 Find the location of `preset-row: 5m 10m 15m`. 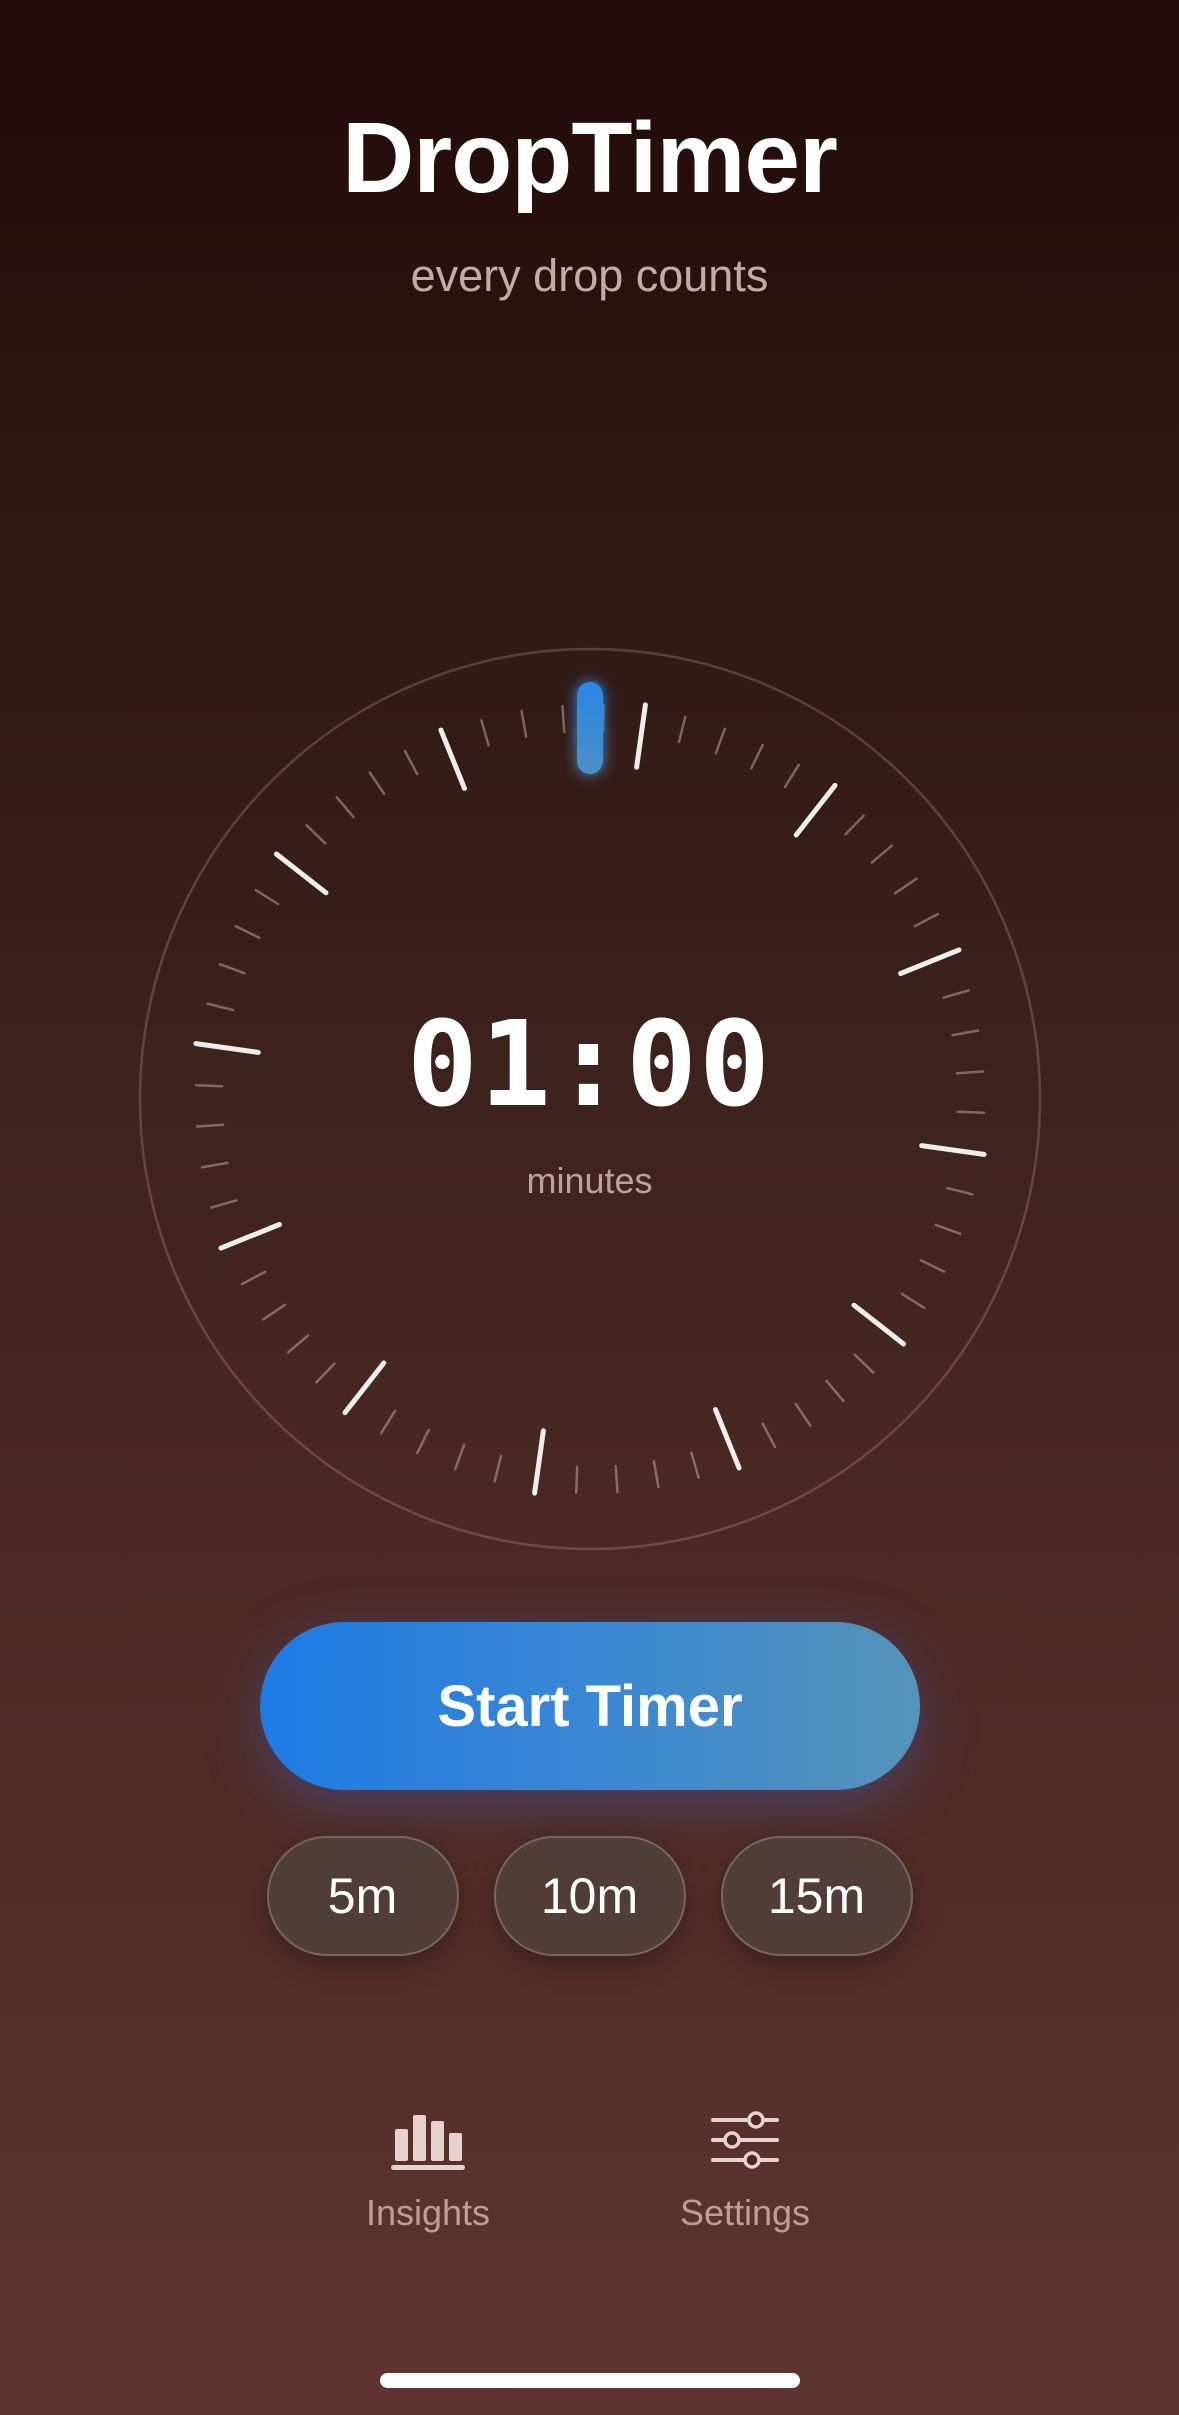

preset-row: 5m 10m 15m is located at coordinates (589, 1896).